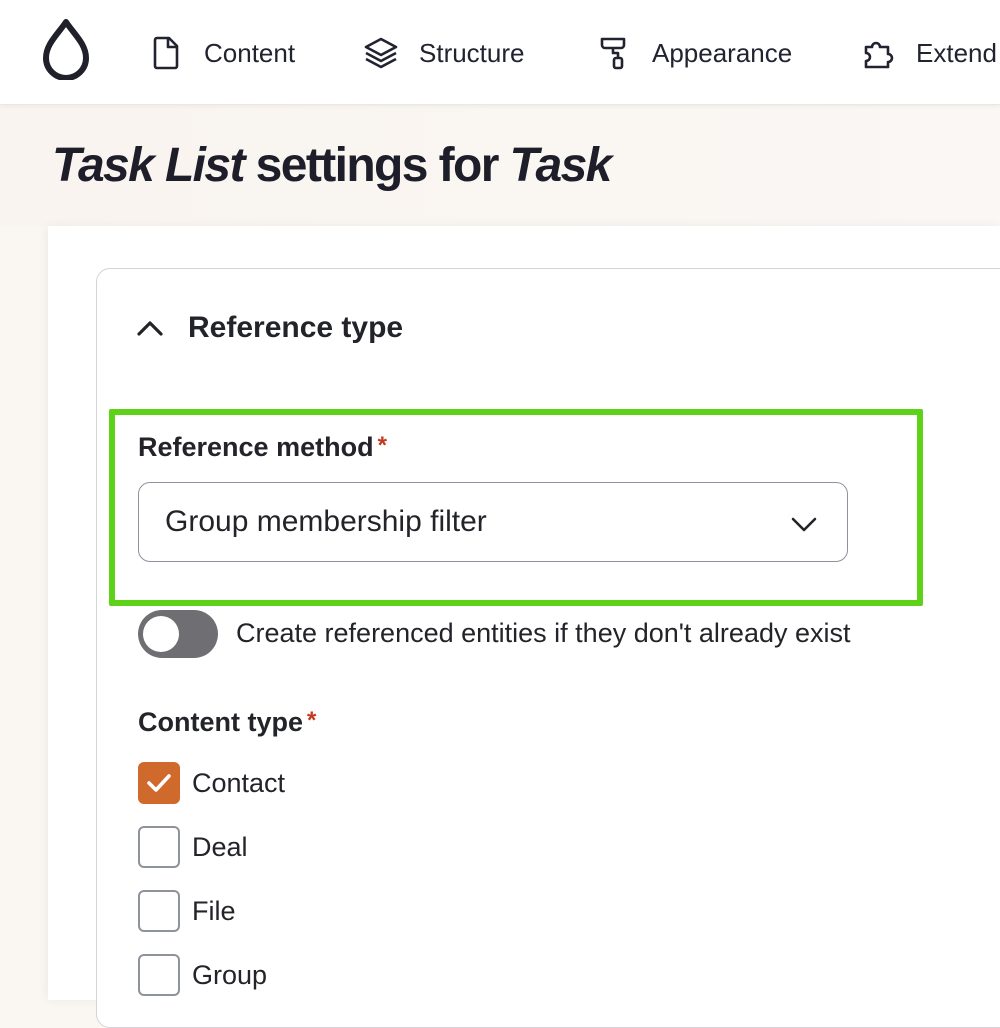 This screenshot has height=1028, width=1000. I want to click on paint-roller-icon, so click(613, 53).